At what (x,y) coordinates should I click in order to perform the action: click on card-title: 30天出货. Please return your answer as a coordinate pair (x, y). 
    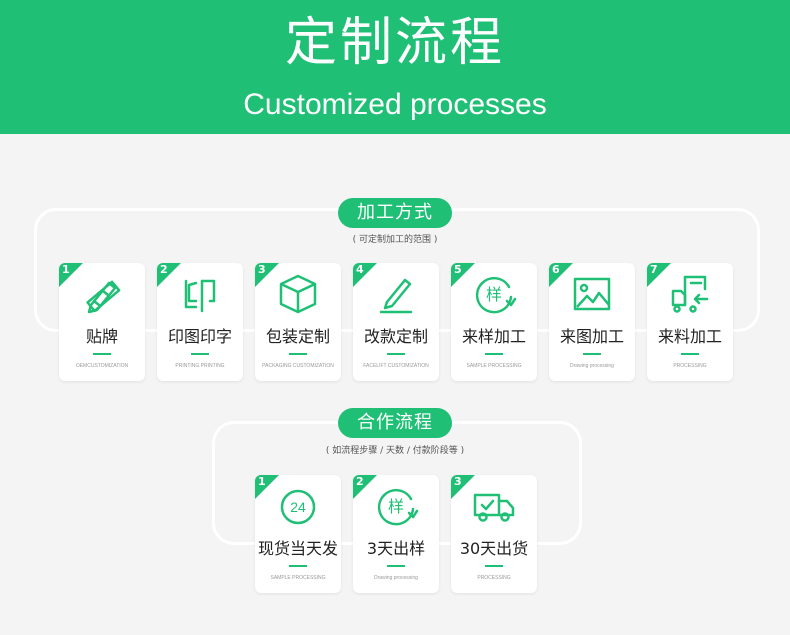
    Looking at the image, I should click on (494, 548).